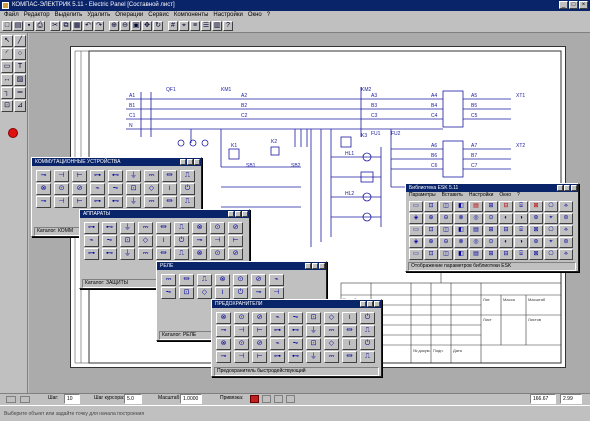 The height and width of the screenshot is (421, 590). What do you see at coordinates (560, 188) in the screenshot?
I see `library-minimize-button` at bounding box center [560, 188].